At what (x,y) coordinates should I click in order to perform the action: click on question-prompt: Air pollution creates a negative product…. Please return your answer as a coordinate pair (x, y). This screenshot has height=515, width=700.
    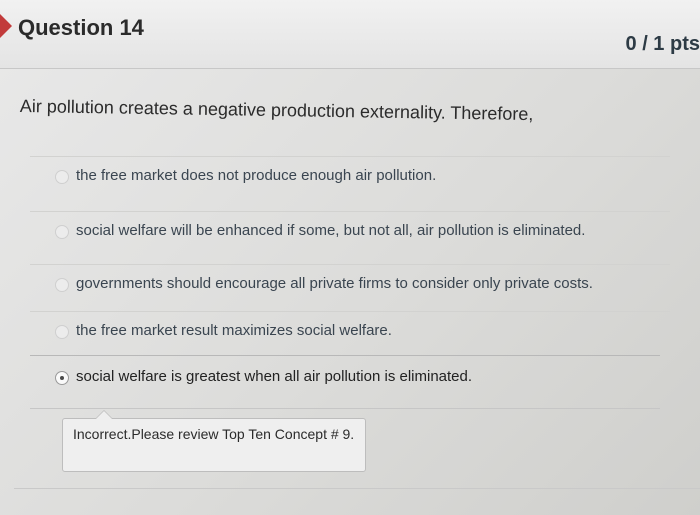
    Looking at the image, I should click on (276, 110).